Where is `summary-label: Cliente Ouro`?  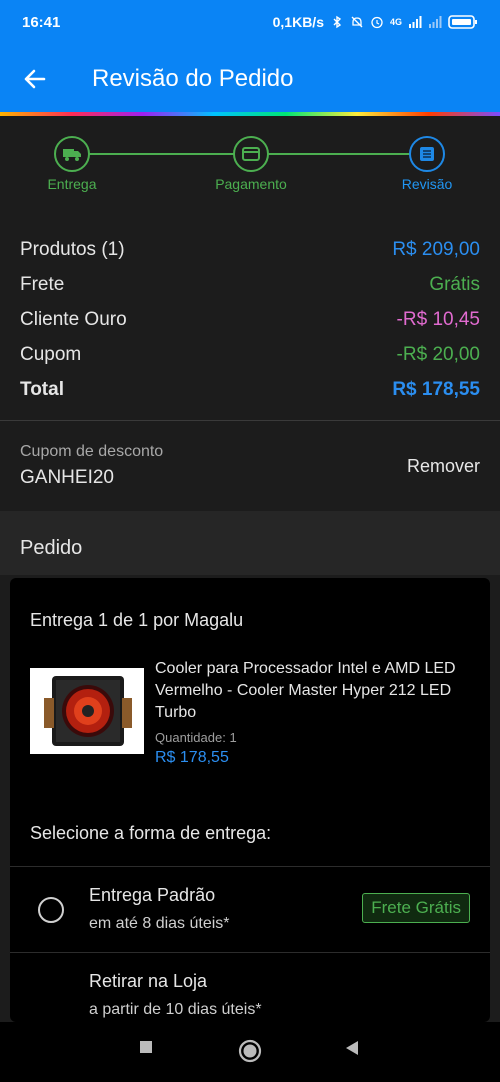
summary-label: Cliente Ouro is located at coordinates (73, 319).